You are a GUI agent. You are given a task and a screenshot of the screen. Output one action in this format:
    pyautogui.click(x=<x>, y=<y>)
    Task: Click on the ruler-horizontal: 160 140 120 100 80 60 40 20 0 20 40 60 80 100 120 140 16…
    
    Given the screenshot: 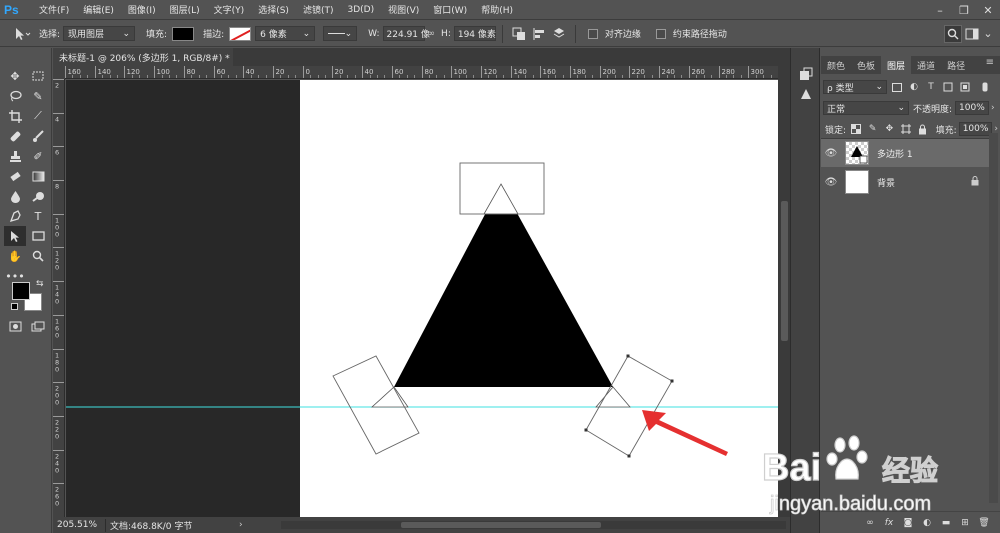 What is the action you would take?
    pyautogui.click(x=421, y=72)
    